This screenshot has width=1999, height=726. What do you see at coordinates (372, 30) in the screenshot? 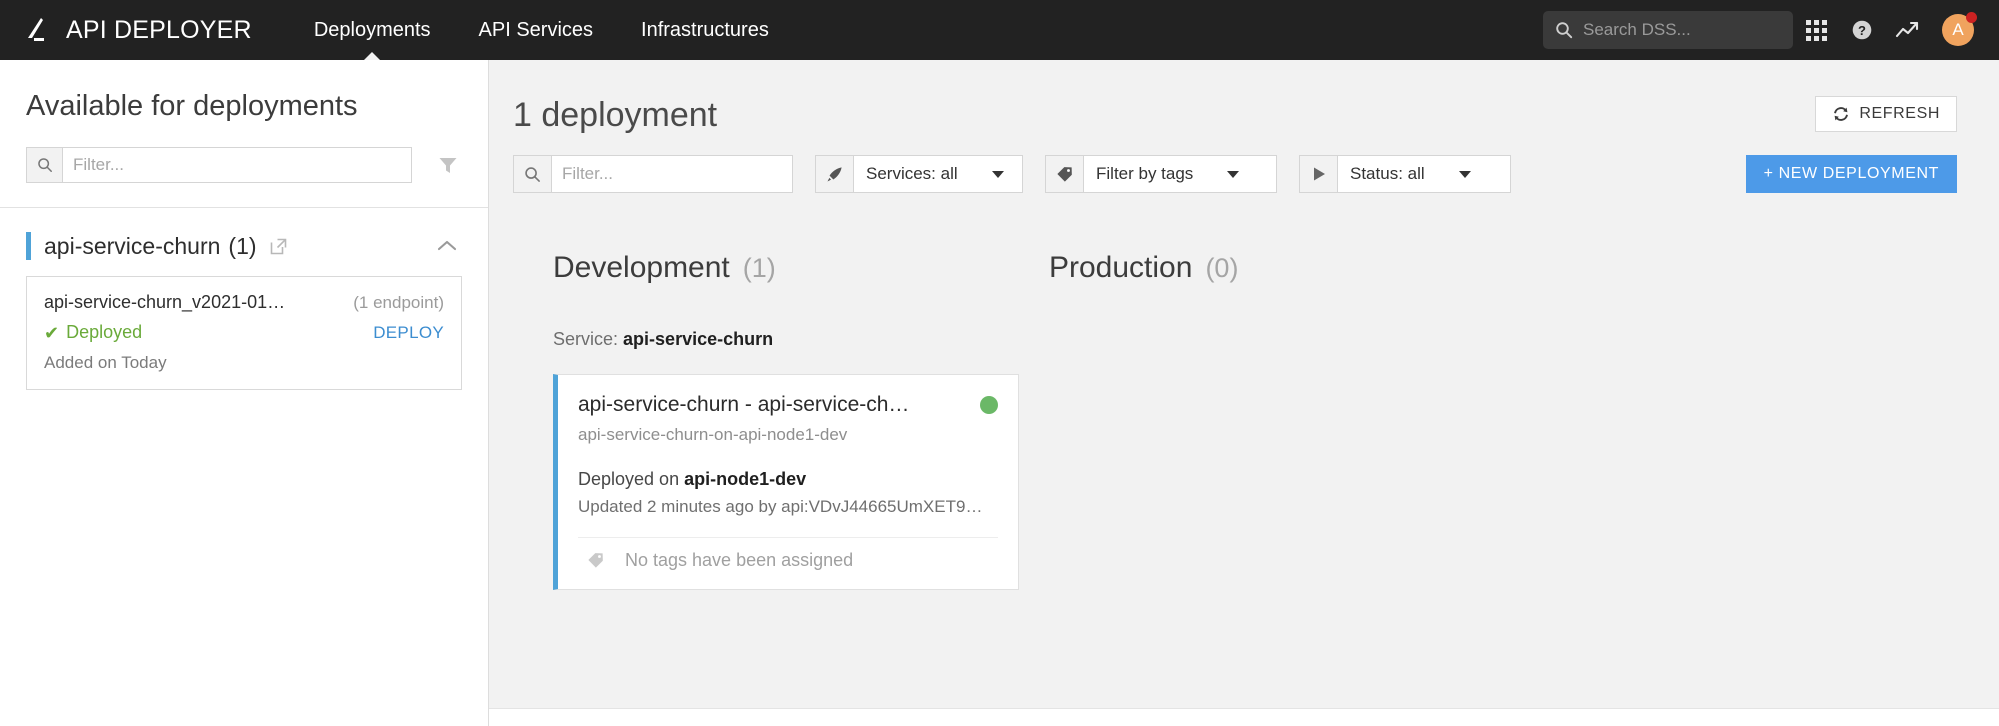
I see `nav-item-deployments: Deployments` at bounding box center [372, 30].